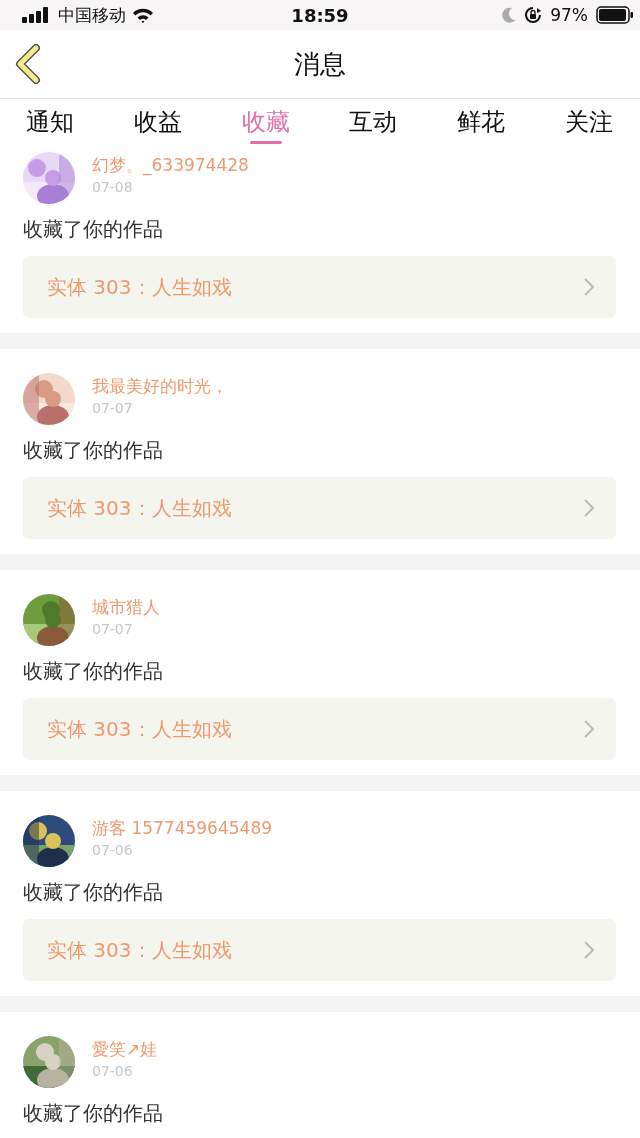 The width and height of the screenshot is (640, 1138). I want to click on tab: 鲜花, so click(481, 122).